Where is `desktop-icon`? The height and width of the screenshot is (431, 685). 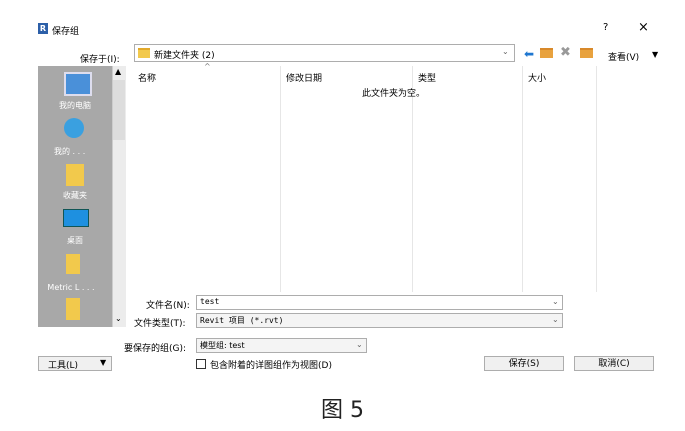
desktop-icon is located at coordinates (76, 218).